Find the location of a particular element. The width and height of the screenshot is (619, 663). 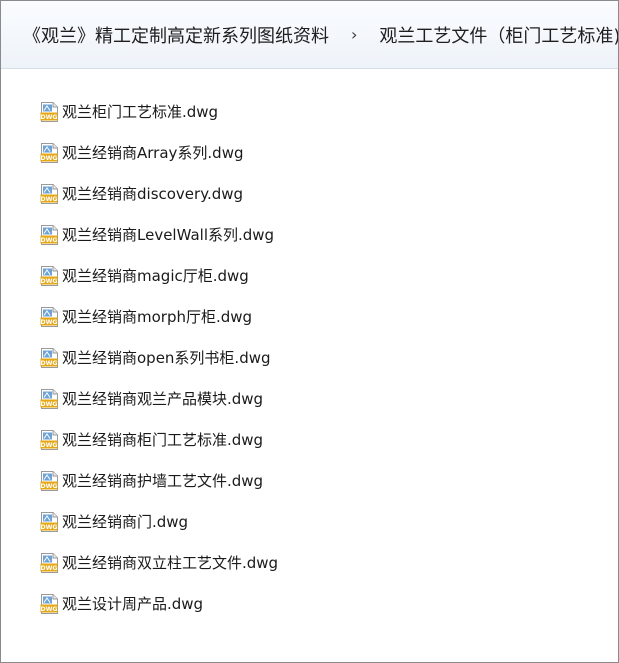

file-item: DWG 观兰柜门工艺标准.dwg is located at coordinates (159, 111).